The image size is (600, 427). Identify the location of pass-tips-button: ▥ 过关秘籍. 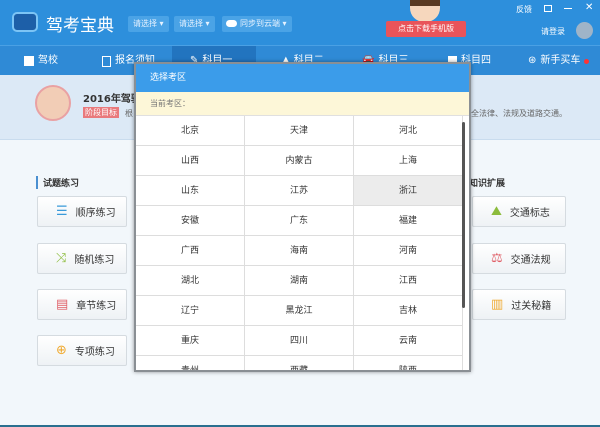
(519, 304).